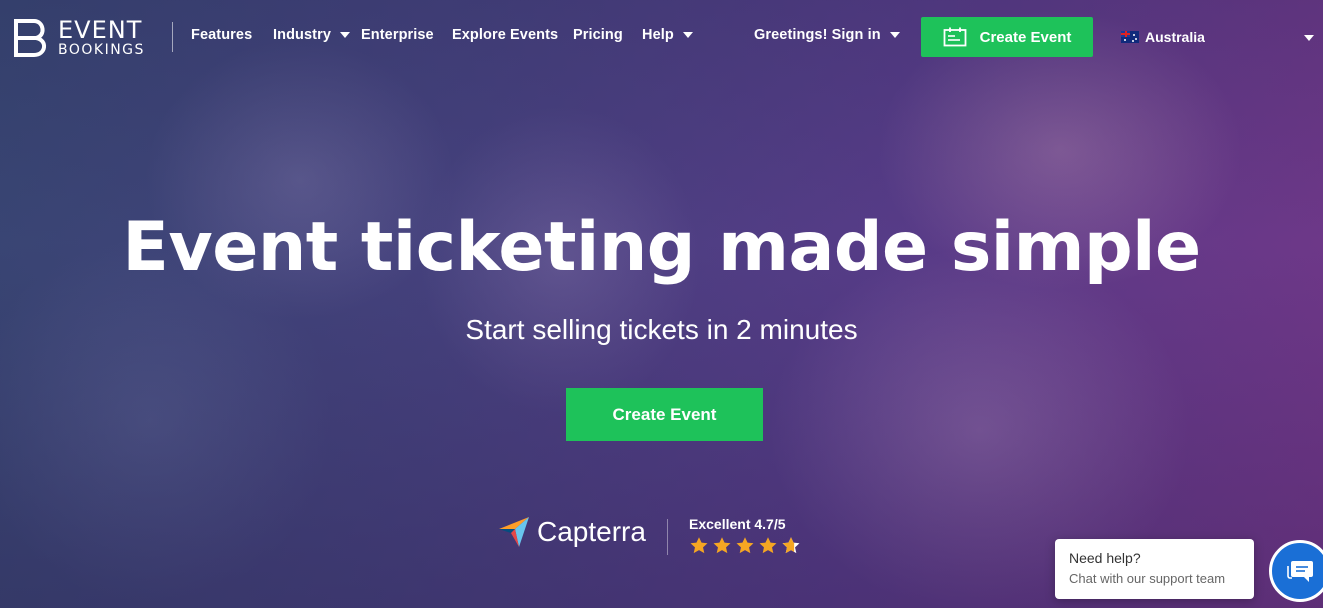 The image size is (1323, 608). Describe the element at coordinates (302, 35) in the screenshot. I see `nav-item-label: Industry` at that location.